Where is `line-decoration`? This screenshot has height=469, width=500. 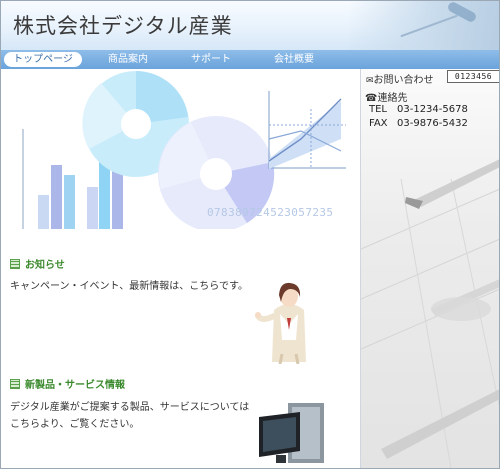 line-decoration is located at coordinates (429, 26).